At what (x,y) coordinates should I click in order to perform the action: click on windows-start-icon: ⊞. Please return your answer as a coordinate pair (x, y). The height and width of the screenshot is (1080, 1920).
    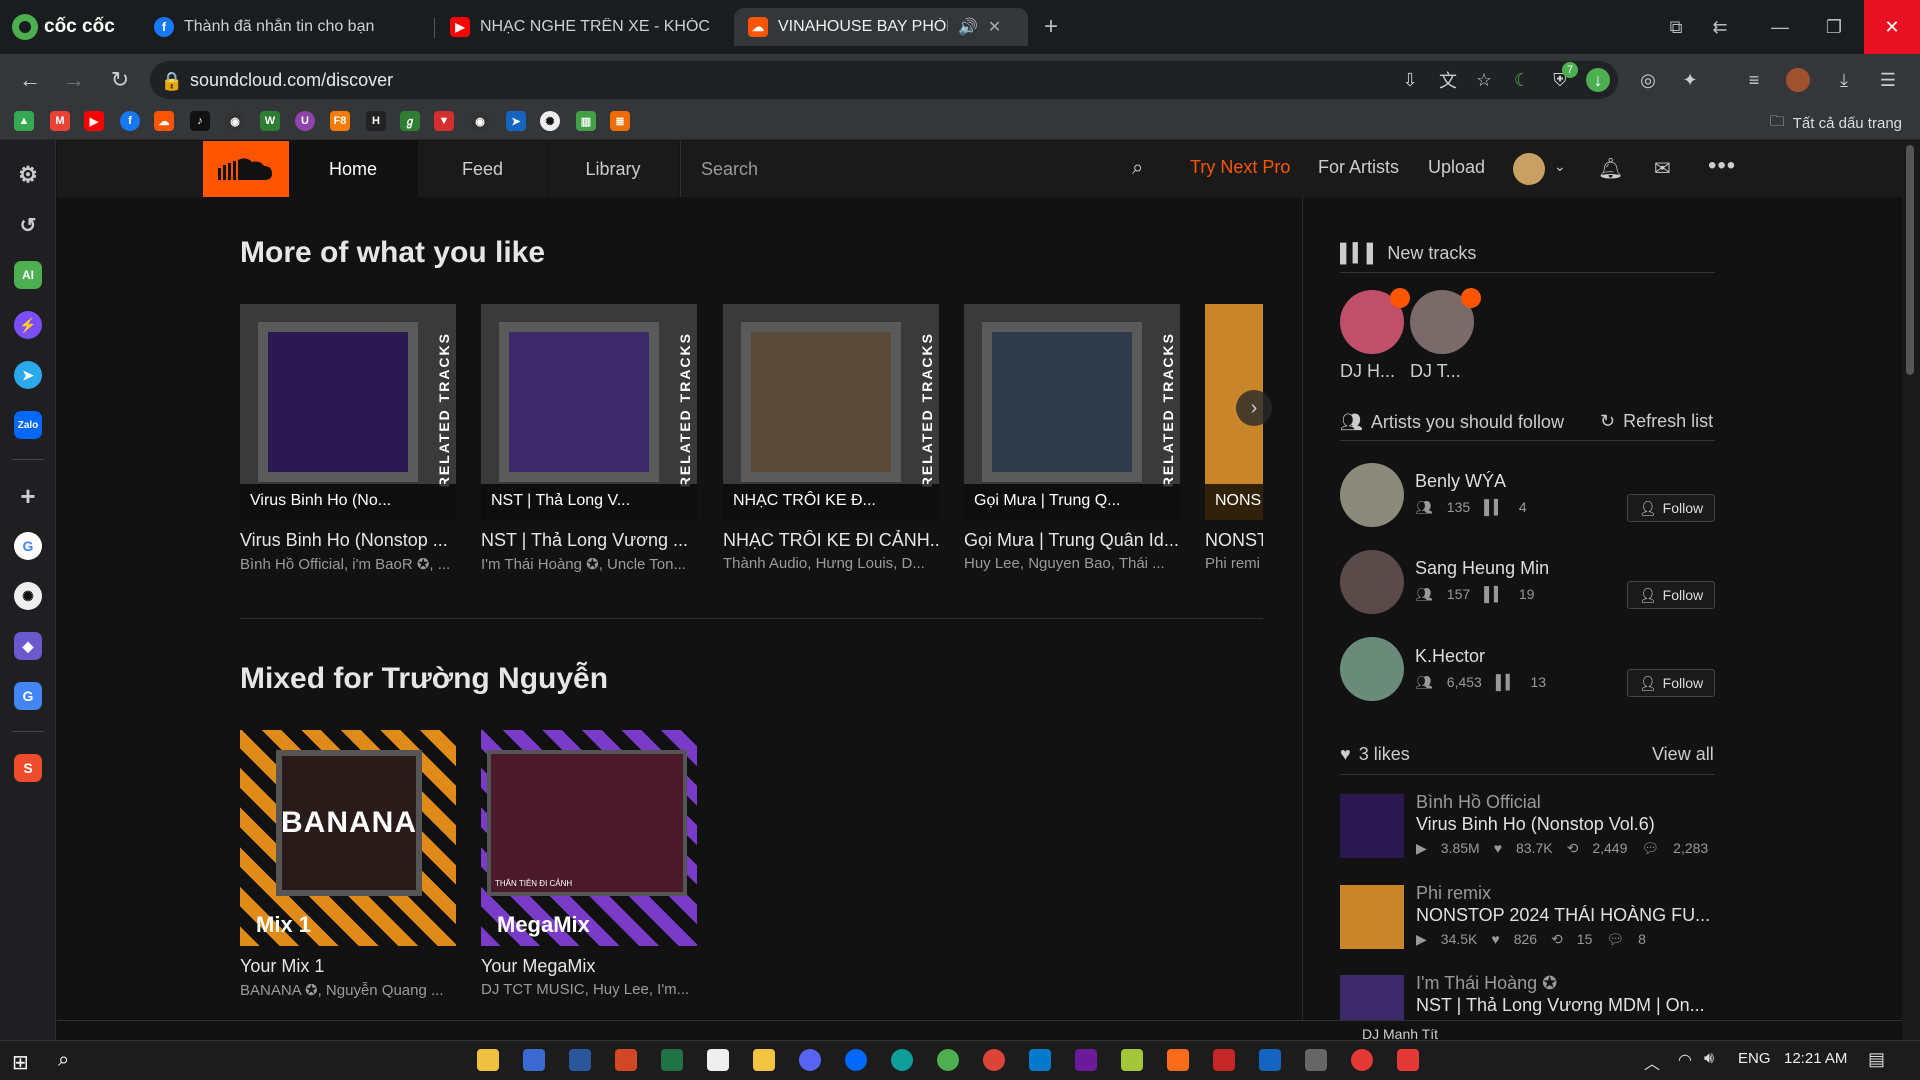
    Looking at the image, I should click on (20, 1062).